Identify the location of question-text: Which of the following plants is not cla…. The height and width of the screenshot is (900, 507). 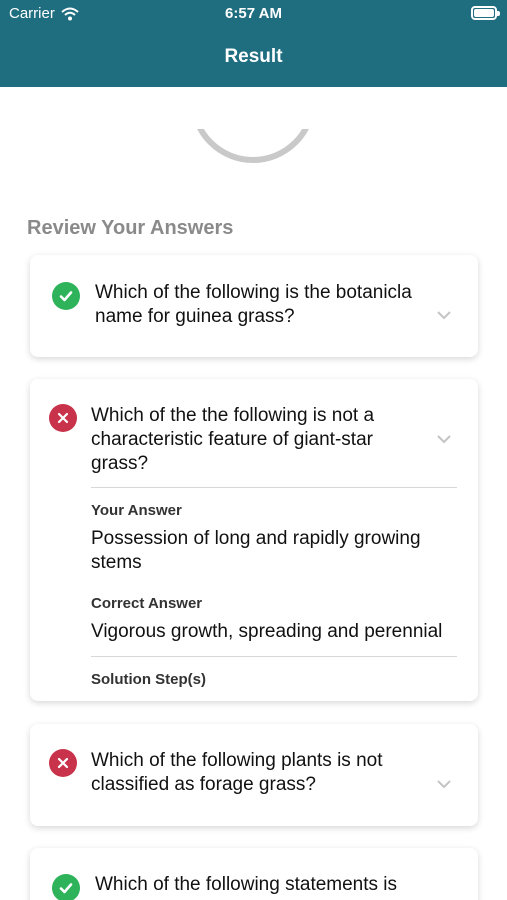
(237, 772).